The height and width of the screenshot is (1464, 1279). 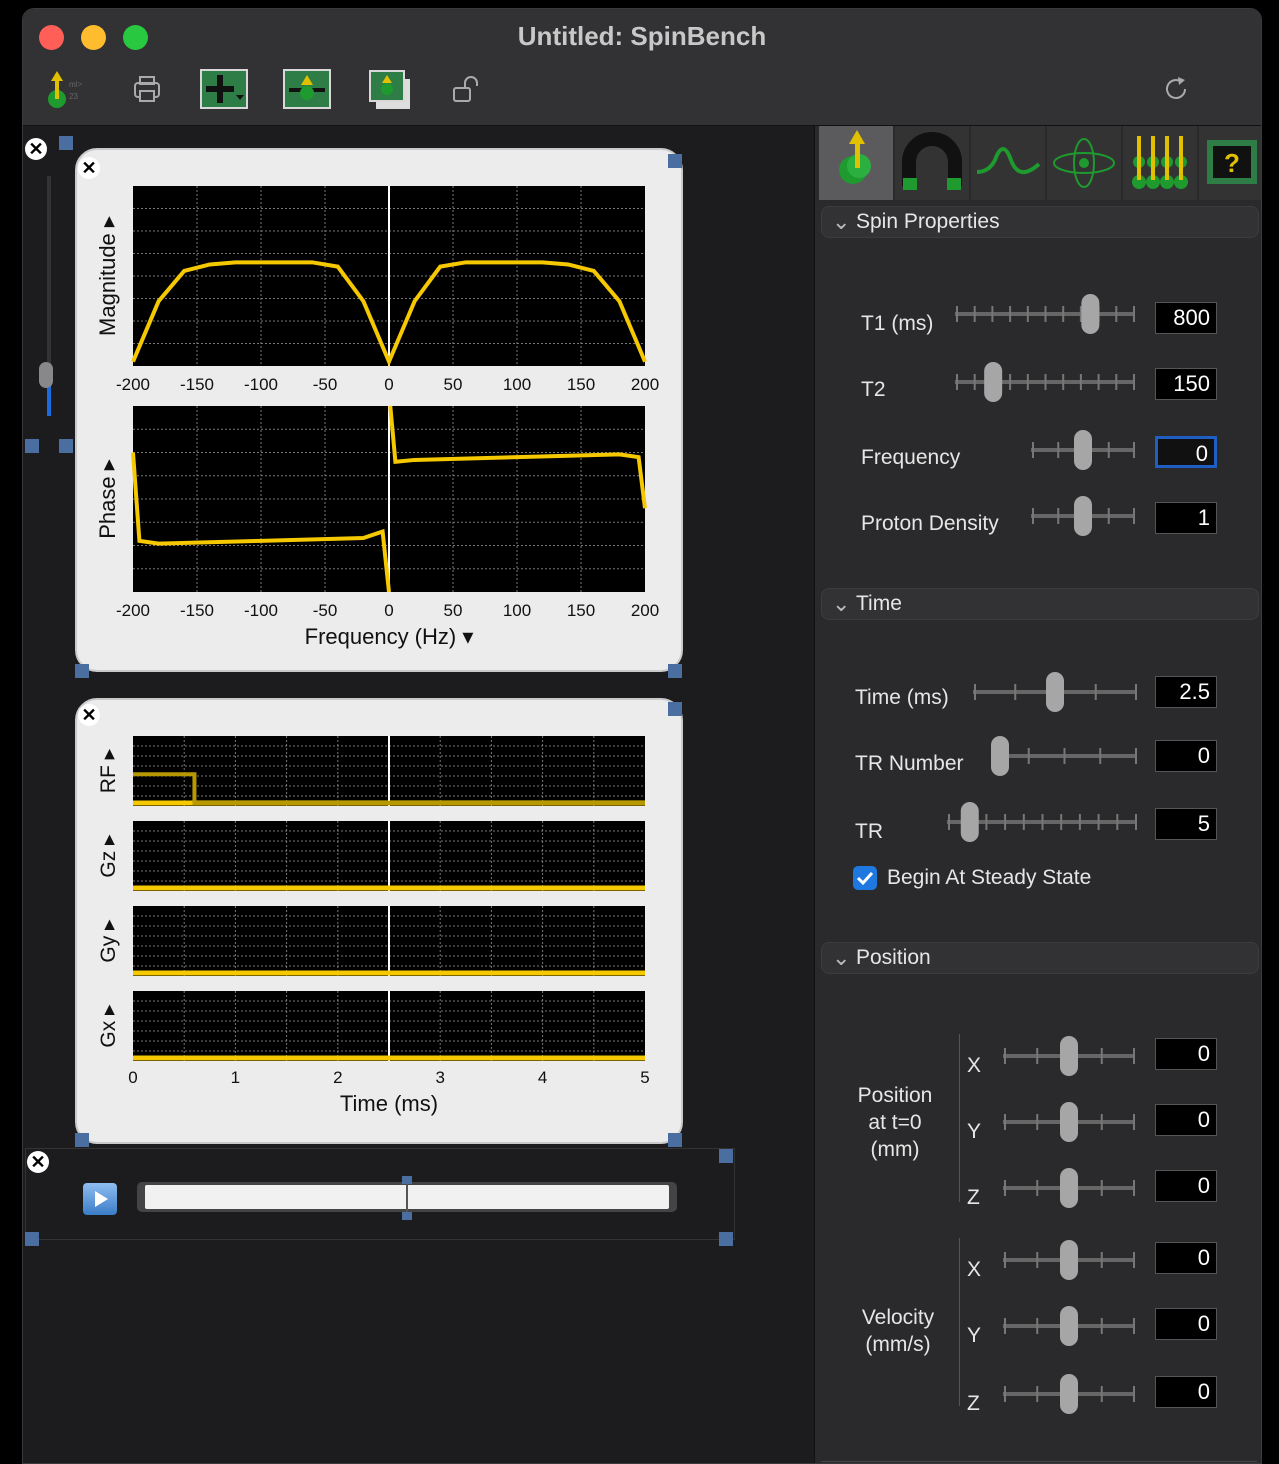 What do you see at coordinates (89, 715) in the screenshot?
I see `close-sequence-plot-button: ✕` at bounding box center [89, 715].